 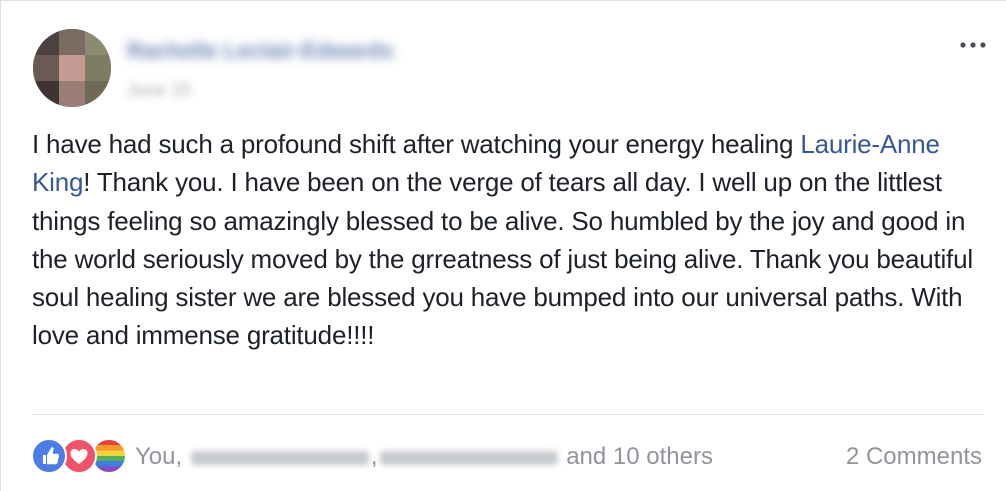 I want to click on reaction-icons, so click(x=79, y=456).